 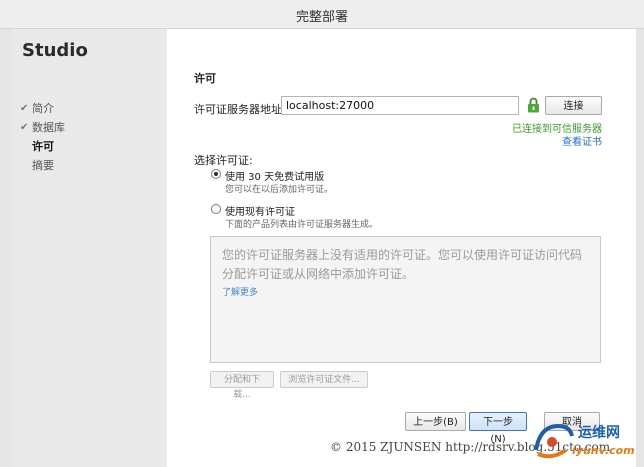 What do you see at coordinates (435, 421) in the screenshot?
I see `back-button: 上一步(B)` at bounding box center [435, 421].